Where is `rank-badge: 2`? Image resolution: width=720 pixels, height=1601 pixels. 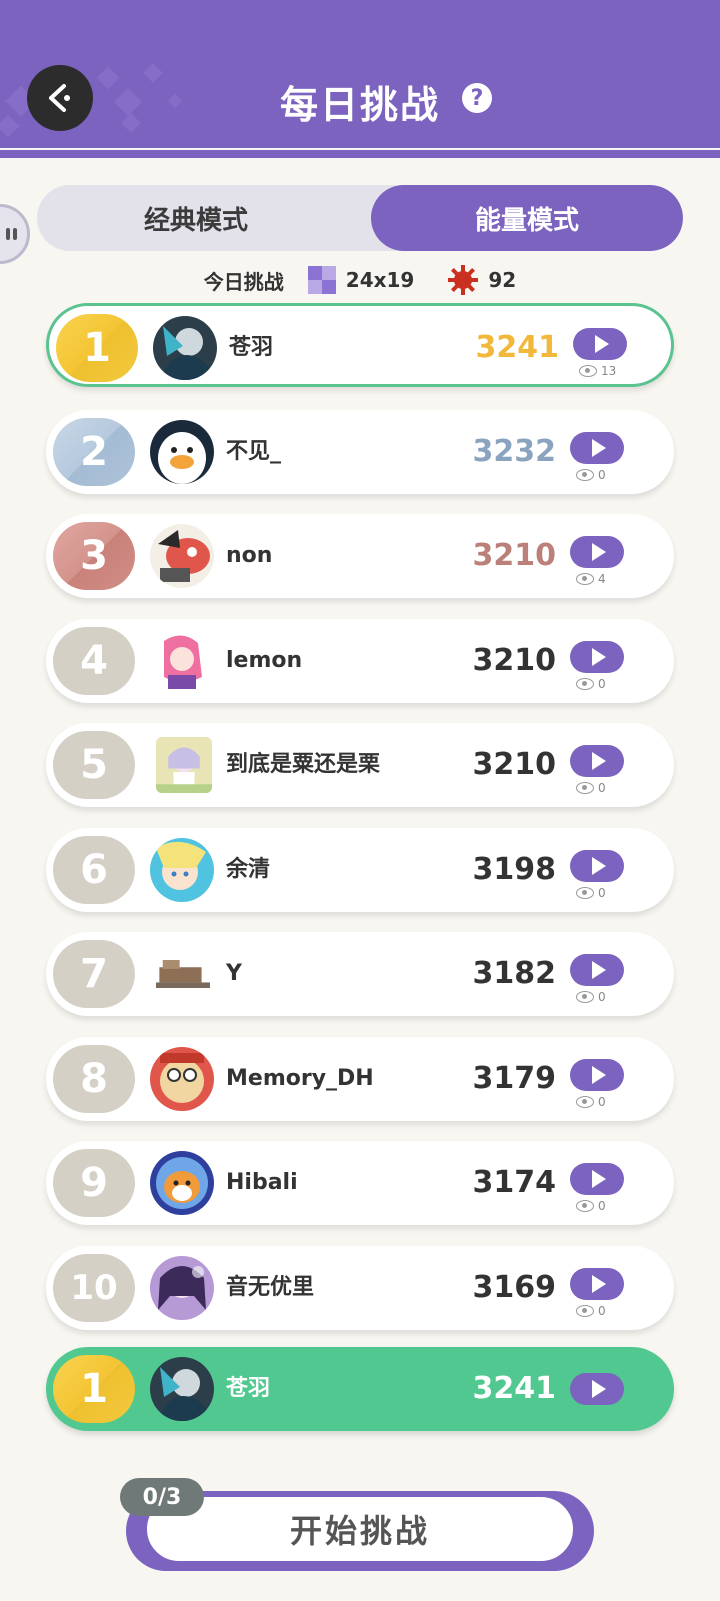
rank-badge: 2 is located at coordinates (94, 451).